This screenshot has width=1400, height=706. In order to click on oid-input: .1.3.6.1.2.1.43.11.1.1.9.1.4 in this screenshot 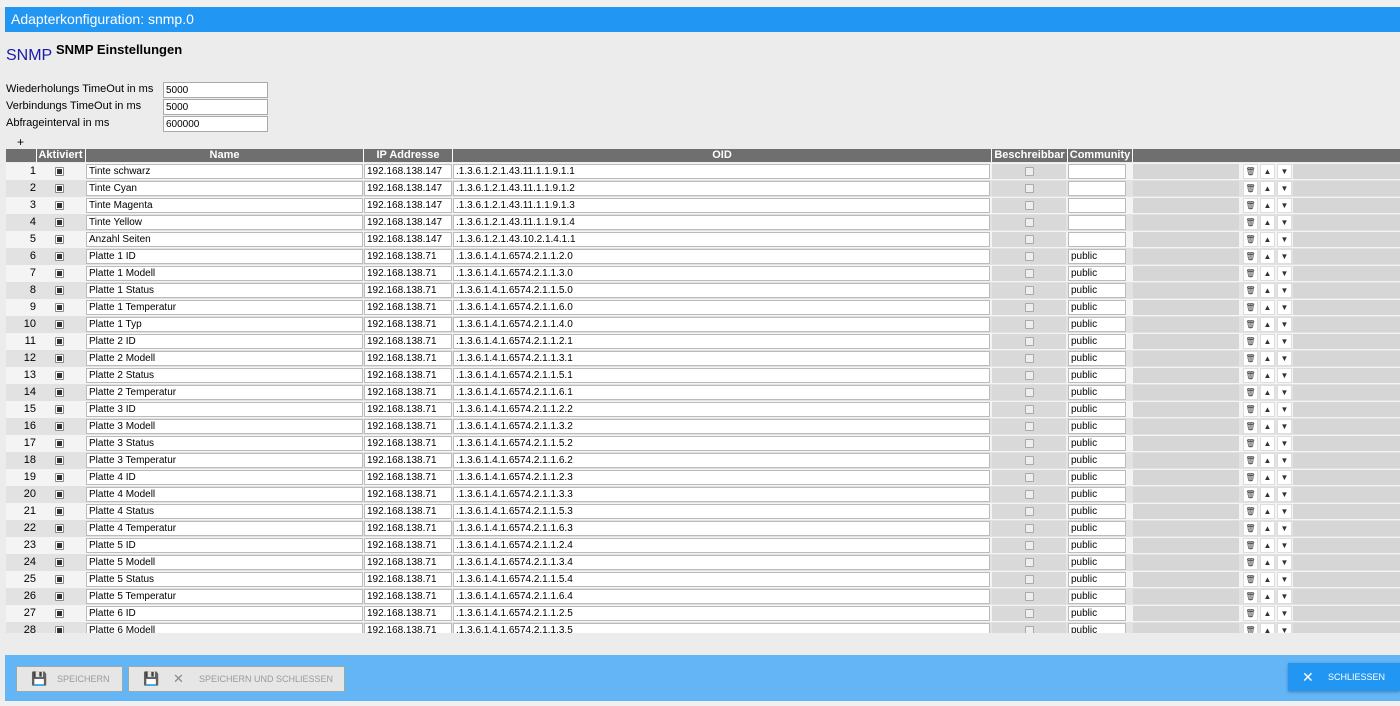, I will do `click(721, 222)`.